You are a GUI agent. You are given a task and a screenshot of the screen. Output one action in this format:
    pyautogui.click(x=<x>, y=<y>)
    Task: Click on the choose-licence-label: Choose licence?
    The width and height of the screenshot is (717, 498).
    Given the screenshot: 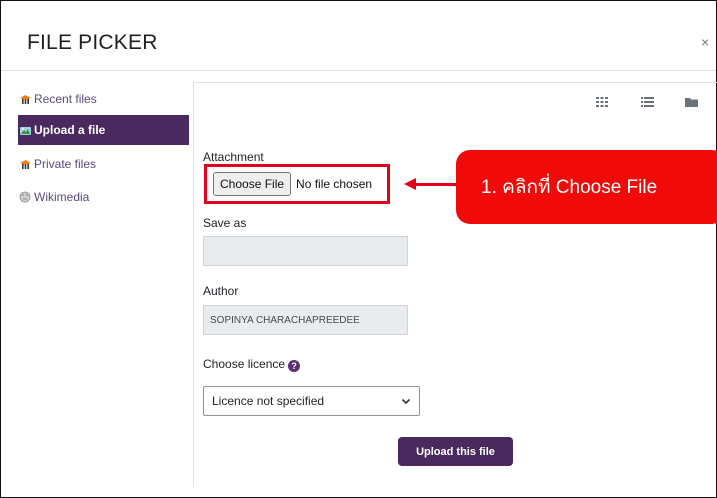 What is the action you would take?
    pyautogui.click(x=252, y=364)
    